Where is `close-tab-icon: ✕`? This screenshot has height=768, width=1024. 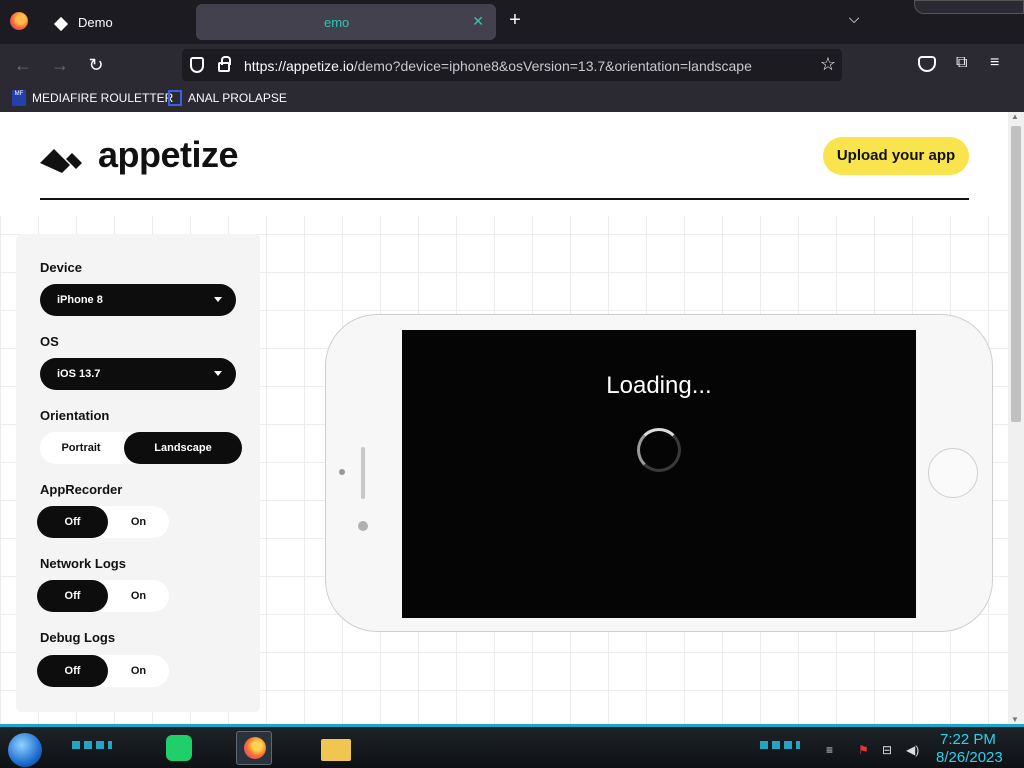
close-tab-icon: ✕ is located at coordinates (478, 21).